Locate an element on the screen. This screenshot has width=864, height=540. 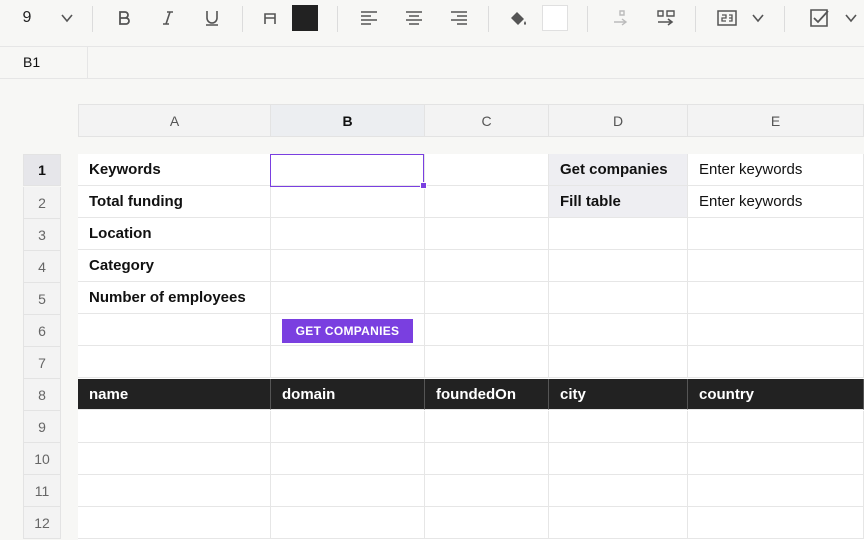
cell-c4 is located at coordinates (487, 266).